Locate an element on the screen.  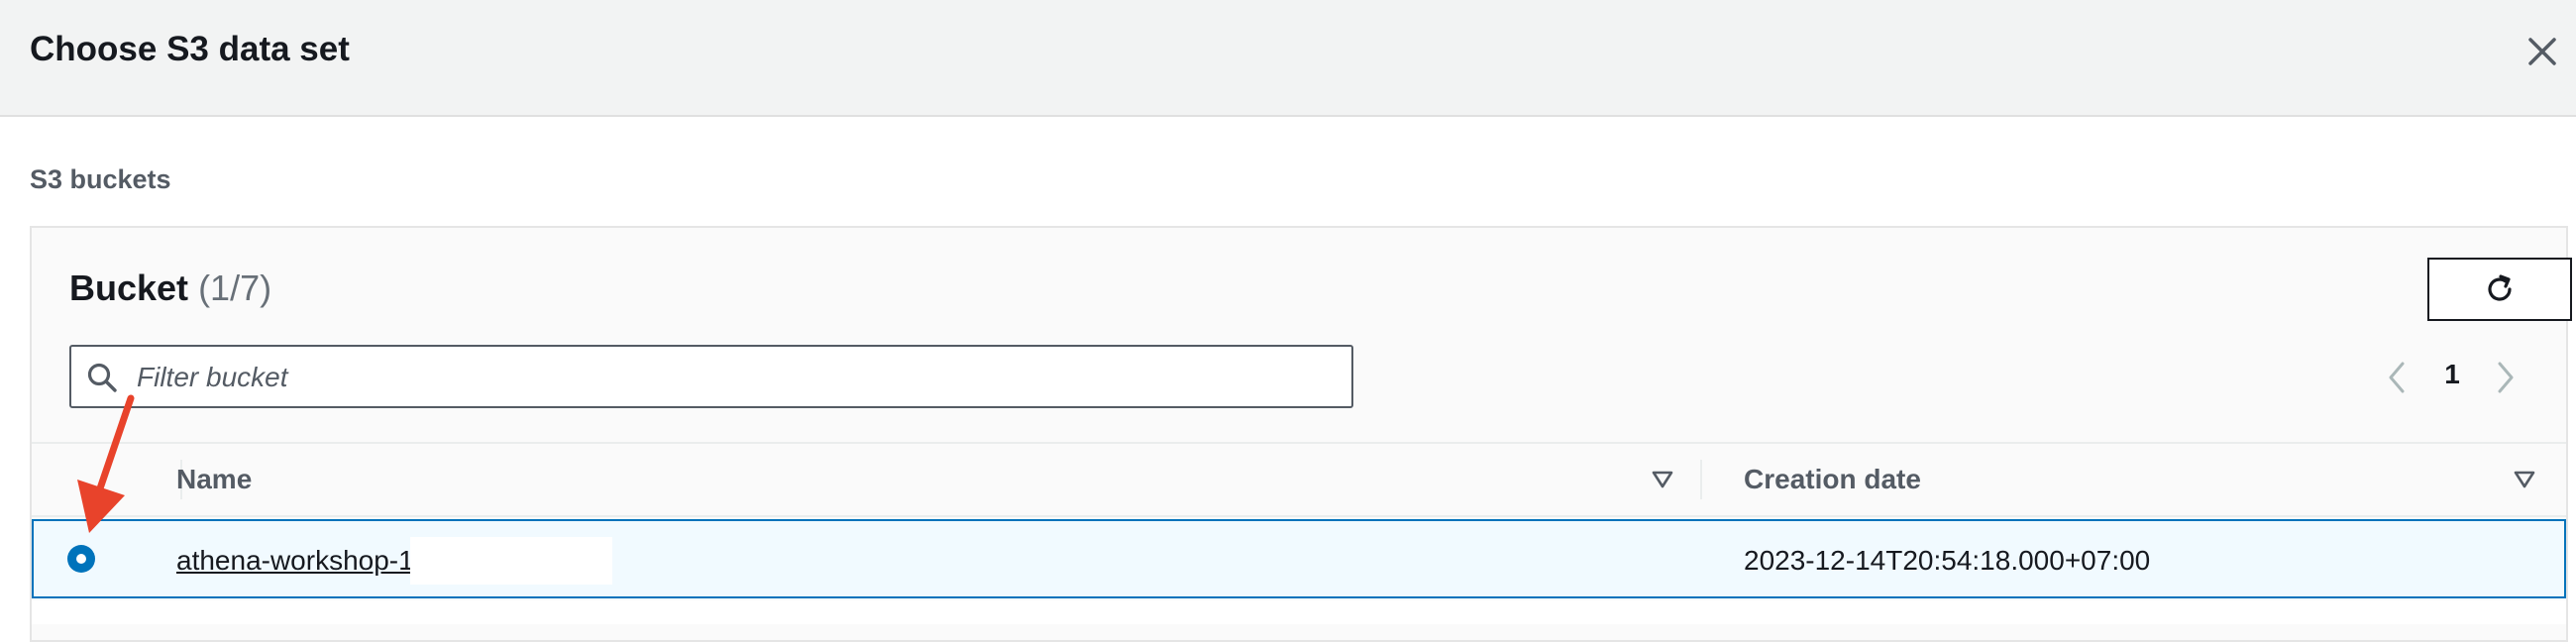
radio-selected-dot is located at coordinates (81, 559).